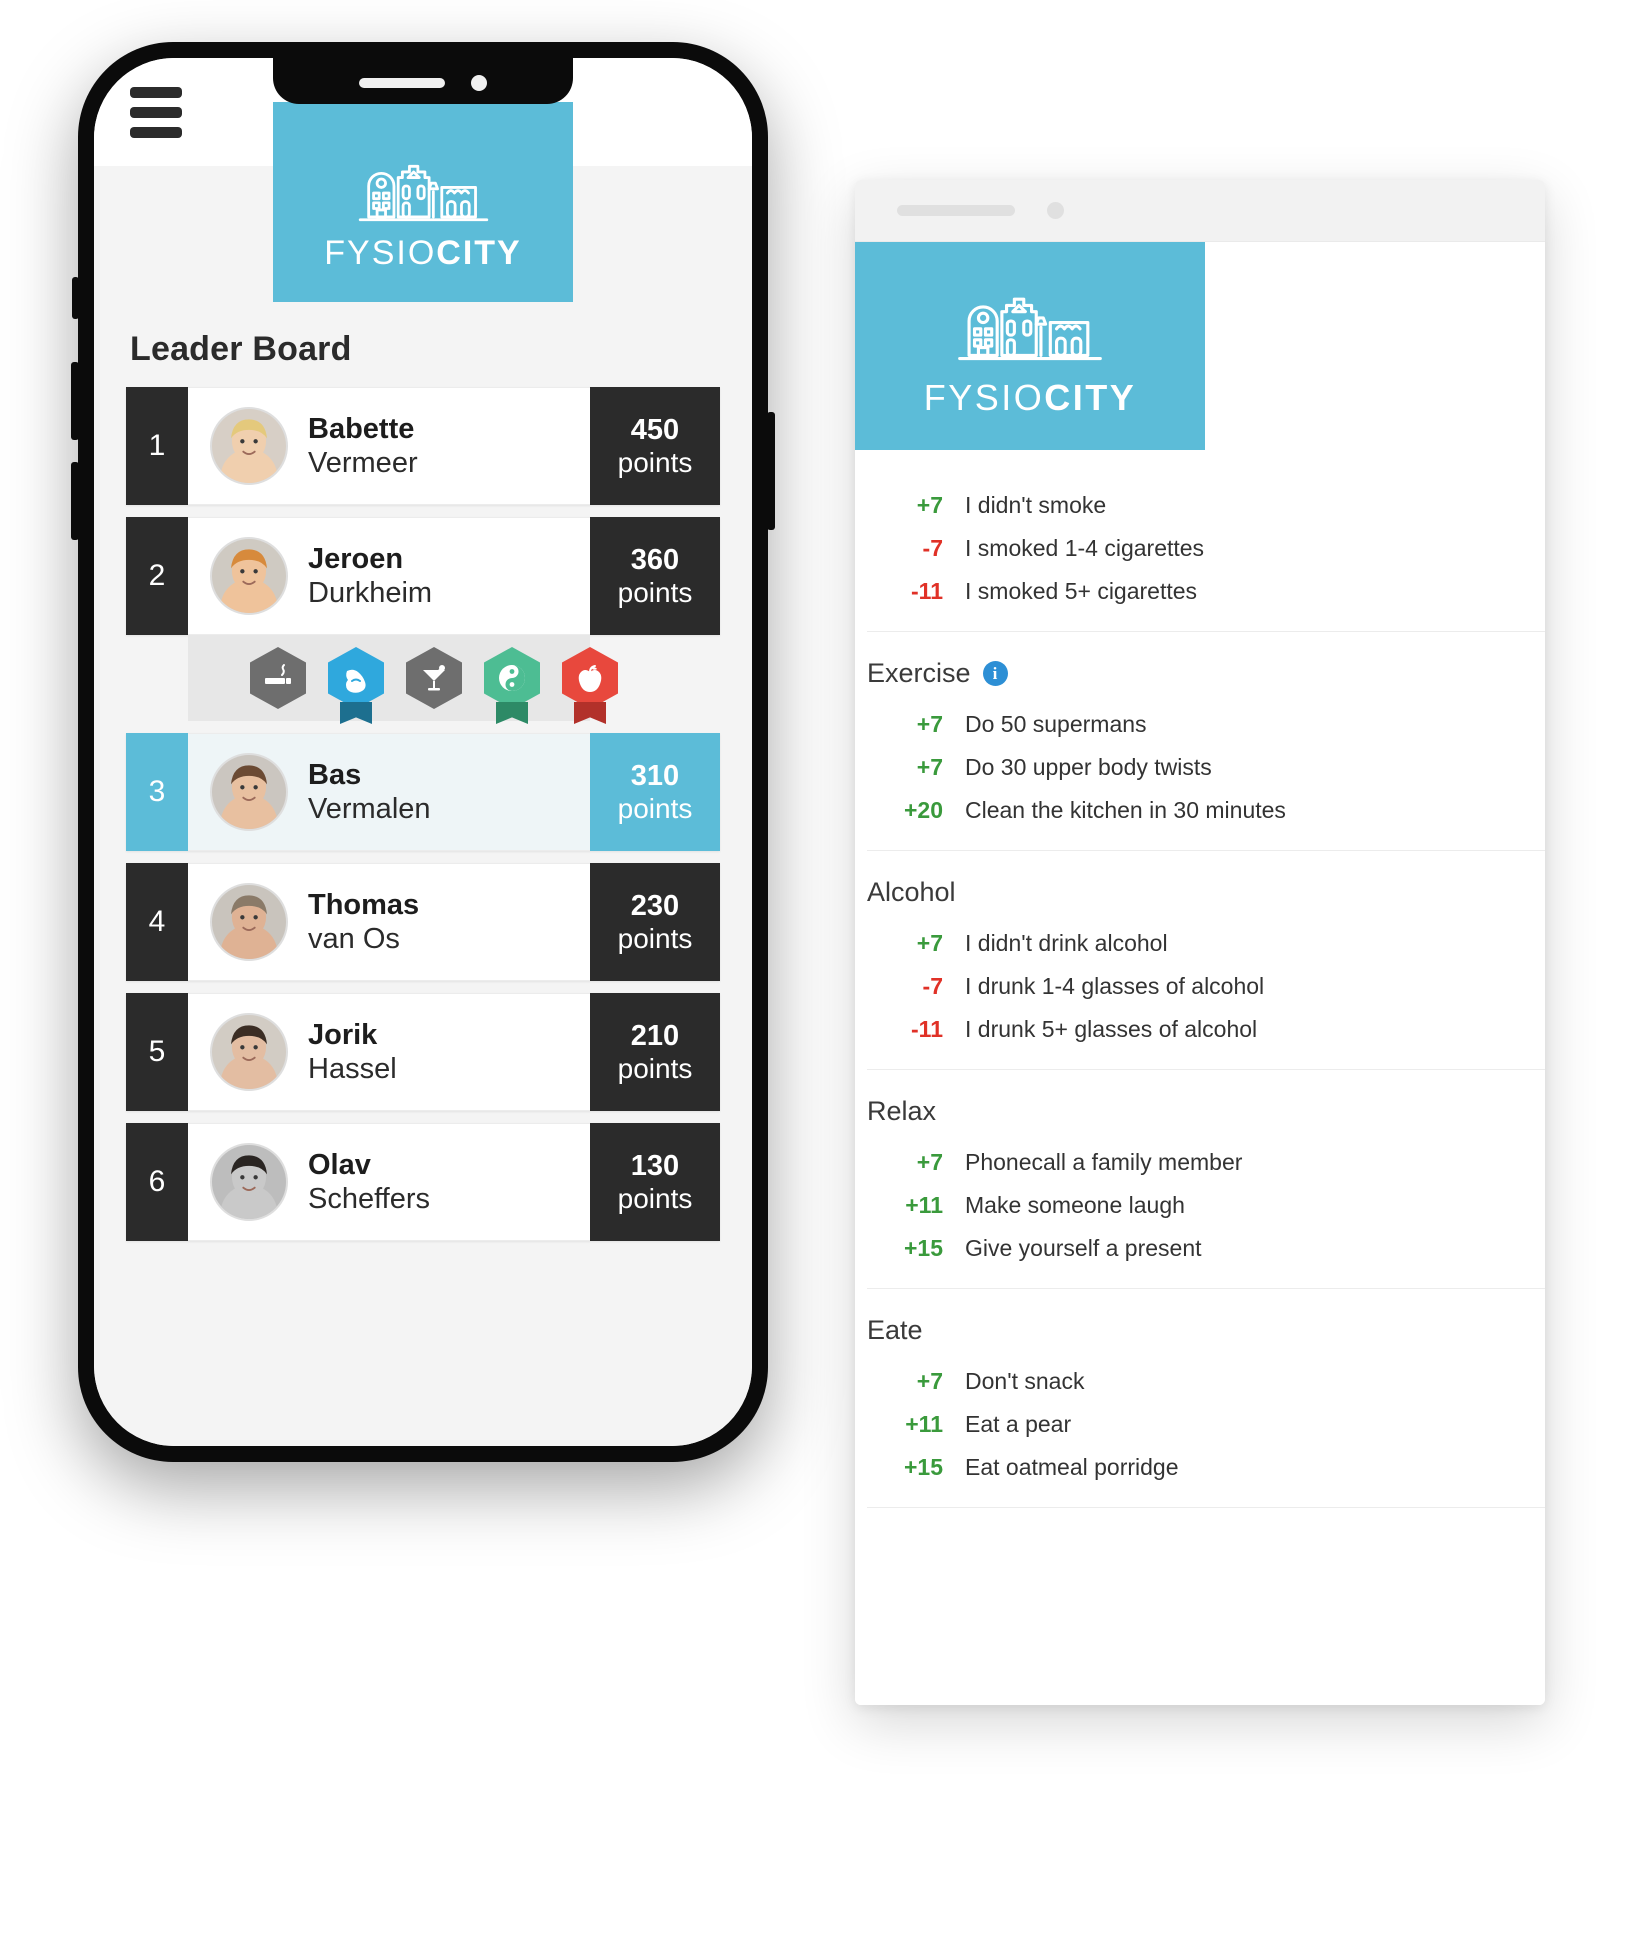  I want to click on yin-yang-badge-hex, so click(512, 678).